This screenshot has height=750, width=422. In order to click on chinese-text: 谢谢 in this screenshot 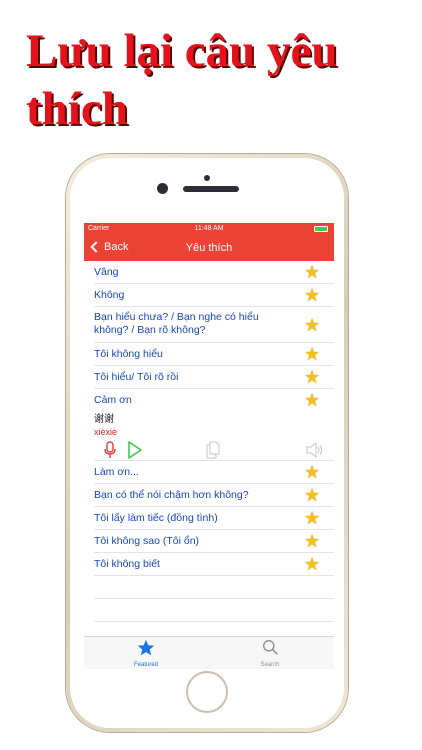, I will do `click(104, 419)`.